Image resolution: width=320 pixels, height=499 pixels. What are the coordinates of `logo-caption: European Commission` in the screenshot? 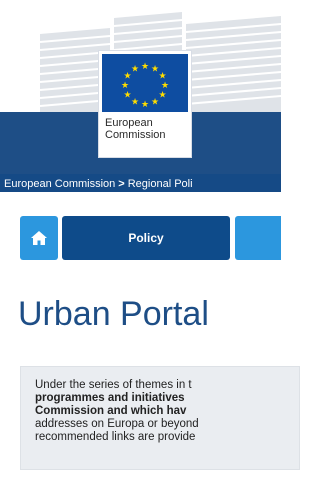 It's located at (147, 129).